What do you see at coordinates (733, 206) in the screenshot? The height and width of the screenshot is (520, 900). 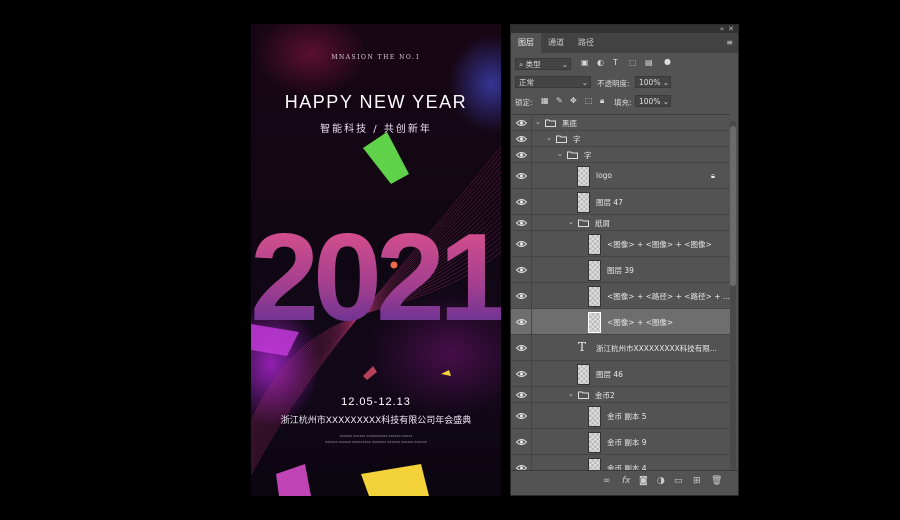 I see `scroll-thumb` at bounding box center [733, 206].